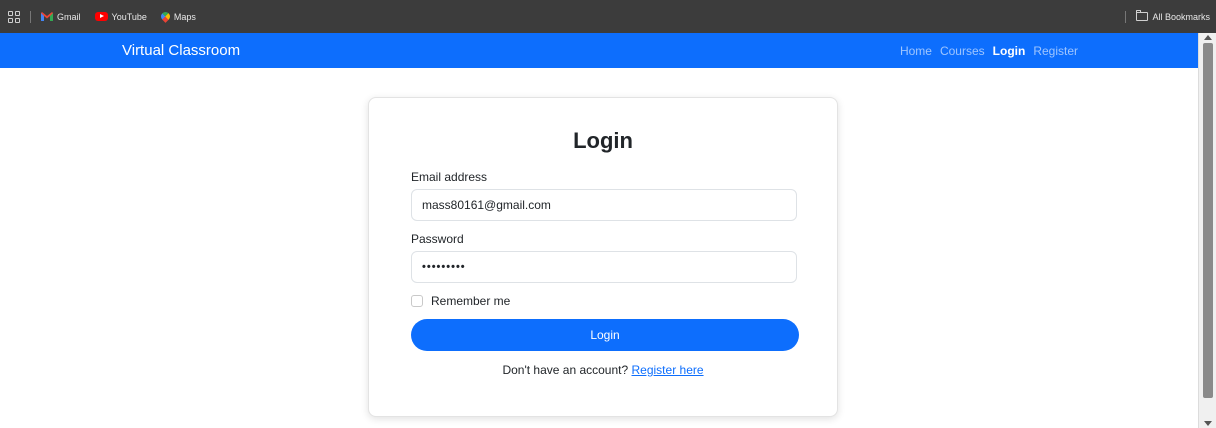 Image resolution: width=1216 pixels, height=428 pixels. Describe the element at coordinates (1208, 37) in the screenshot. I see `scroll-up-icon` at that location.